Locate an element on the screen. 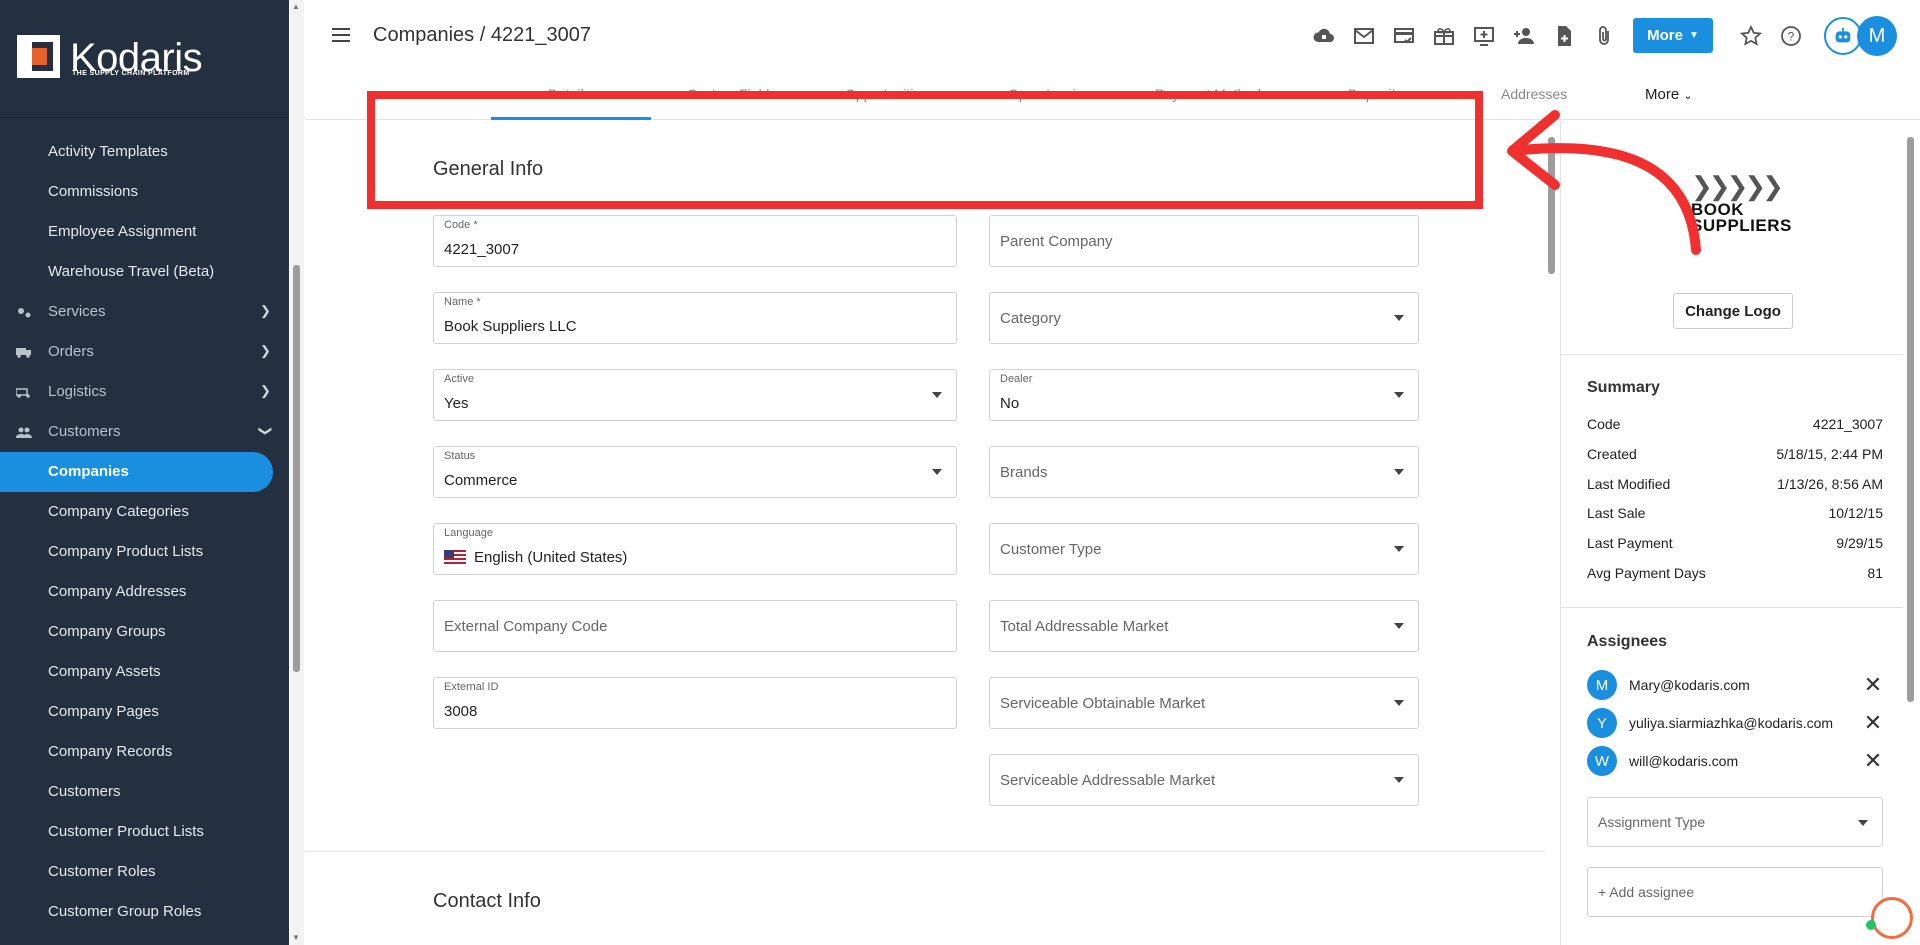  change-logo-button: Change Logo is located at coordinates (1733, 311).